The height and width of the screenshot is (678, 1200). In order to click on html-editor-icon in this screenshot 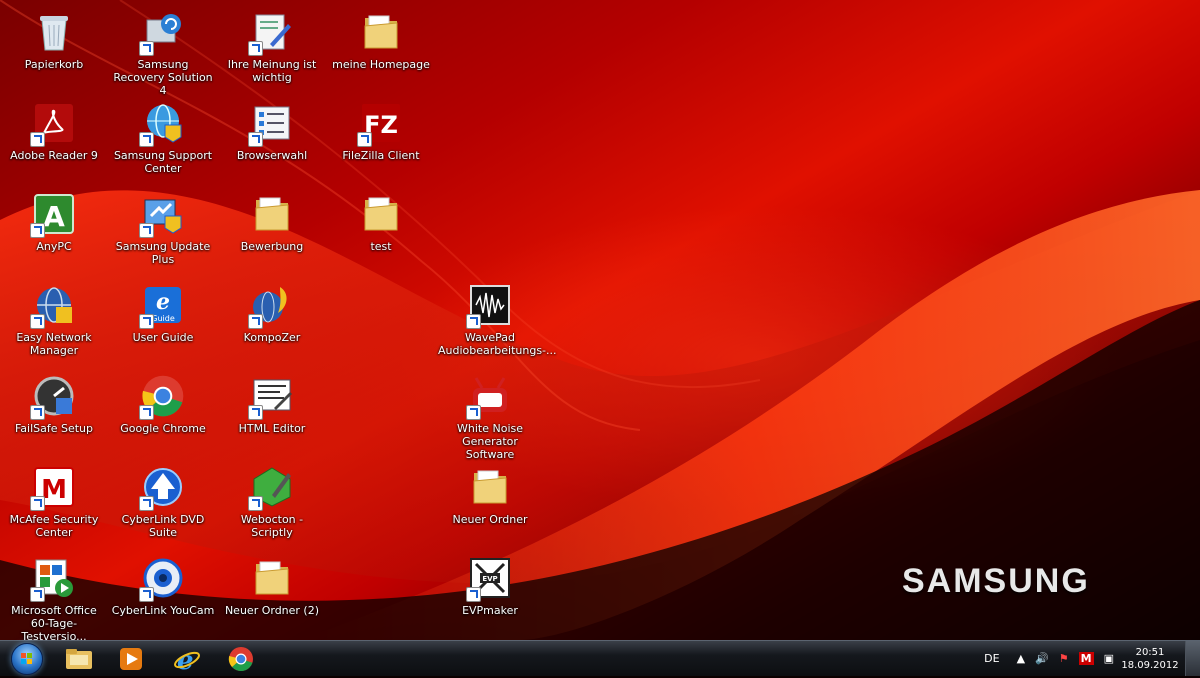, I will do `click(271, 397)`.